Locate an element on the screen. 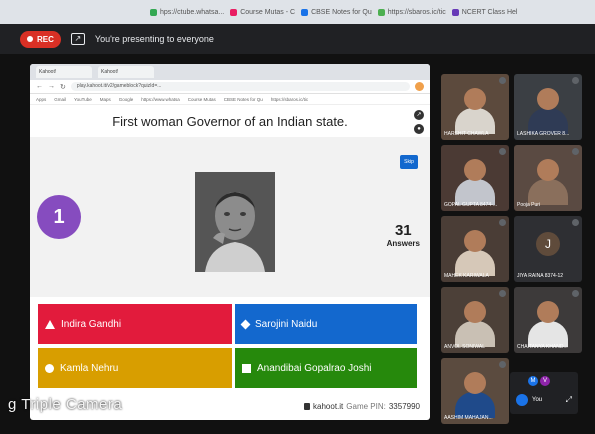  bookmark-item: Google is located at coordinates (126, 99).